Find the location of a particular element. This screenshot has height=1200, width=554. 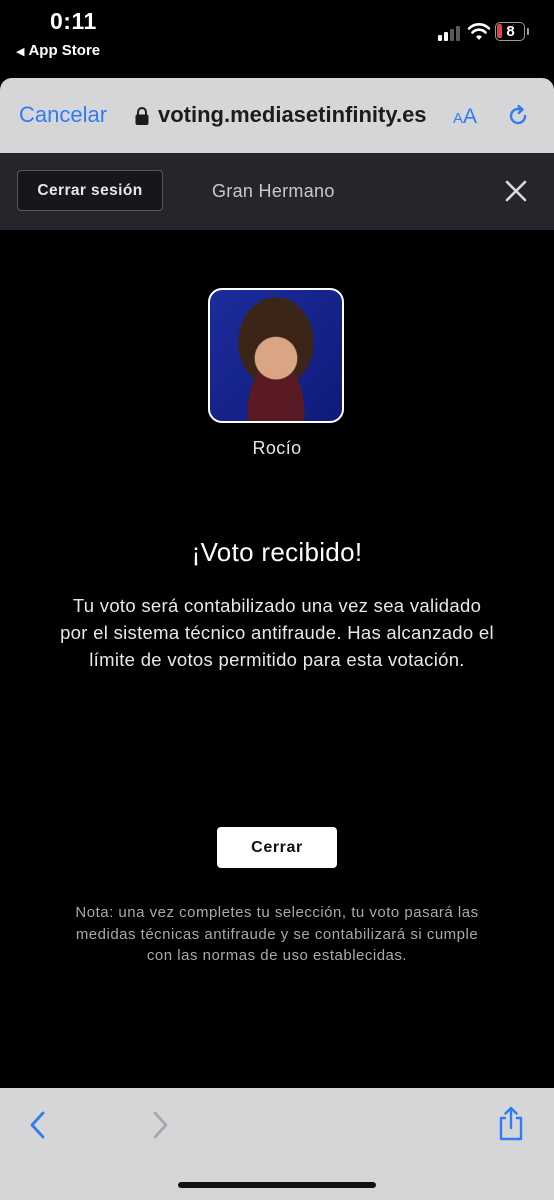

cancel-button: Cancelar is located at coordinates (63, 115).